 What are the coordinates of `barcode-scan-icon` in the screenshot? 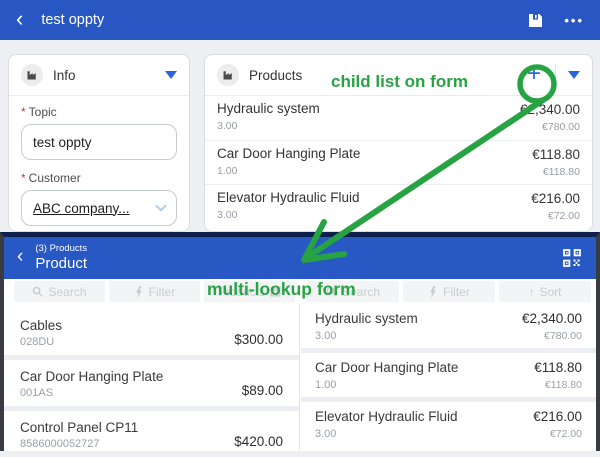 It's located at (572, 258).